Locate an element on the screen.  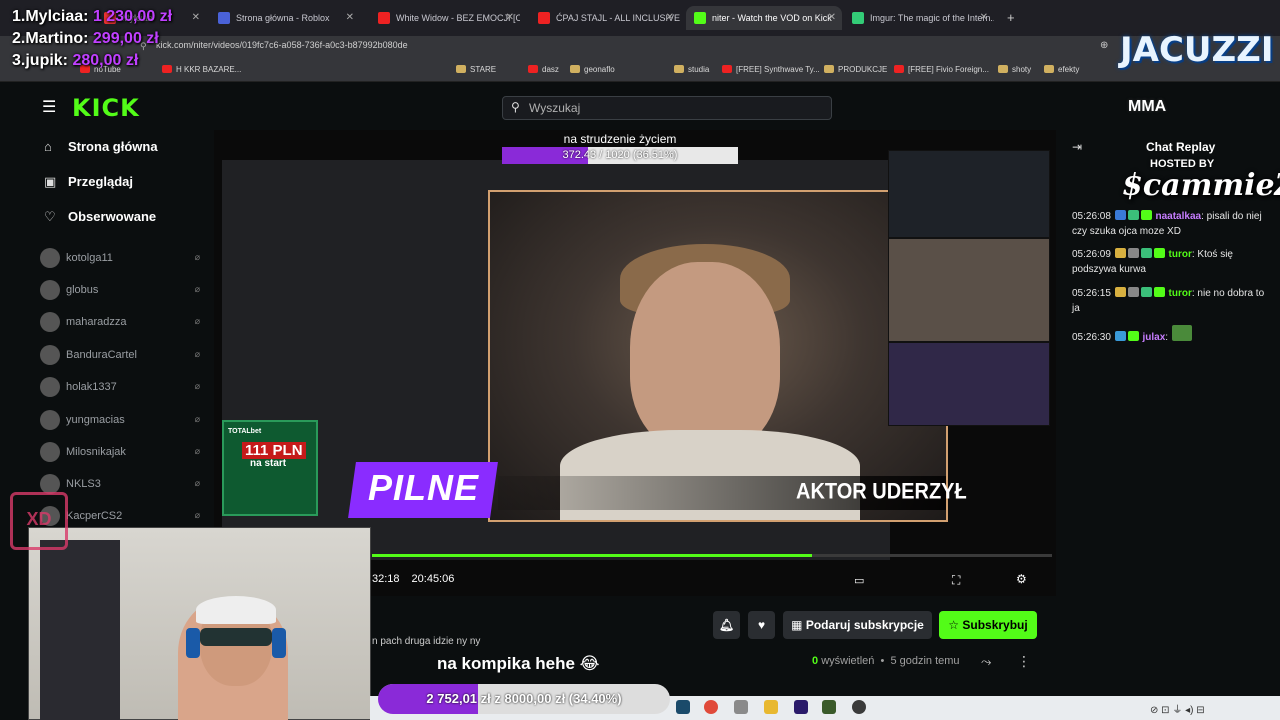
browser-tab: White Widow - BEZ EMOCJI [O... ✕ is located at coordinates (445, 18).